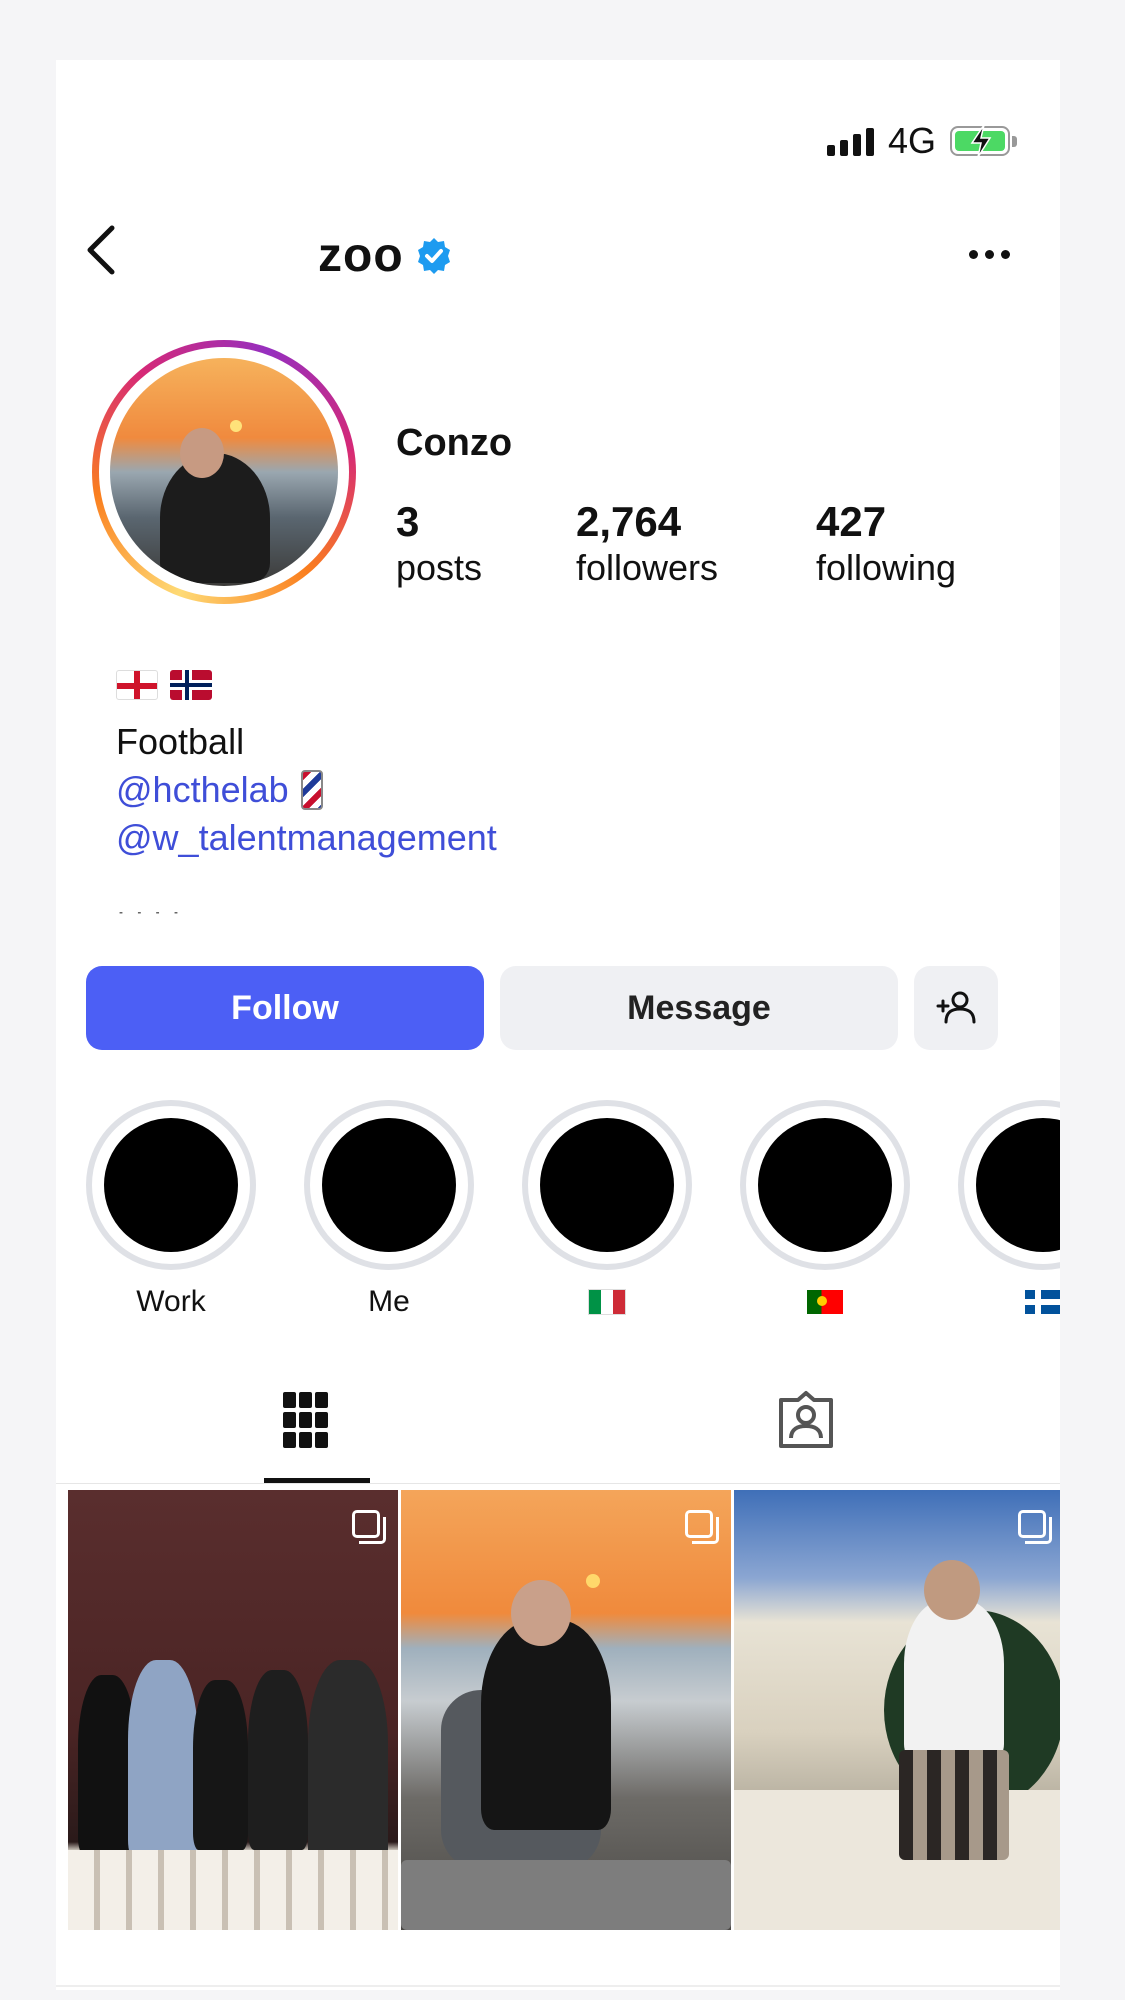  I want to click on status-bar: 4G, so click(921, 141).